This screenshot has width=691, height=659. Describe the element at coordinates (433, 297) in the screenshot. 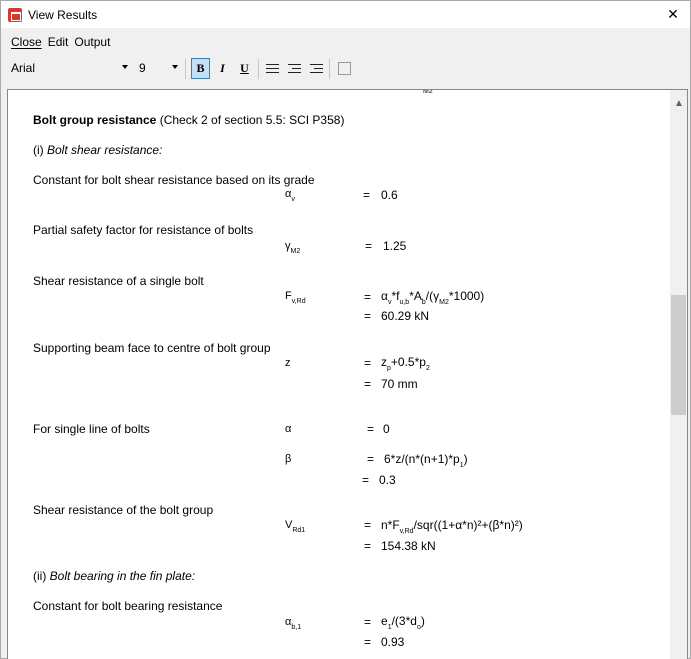

I see `row-formula: αv*fu,b*Ab/(γM2*1000)` at that location.